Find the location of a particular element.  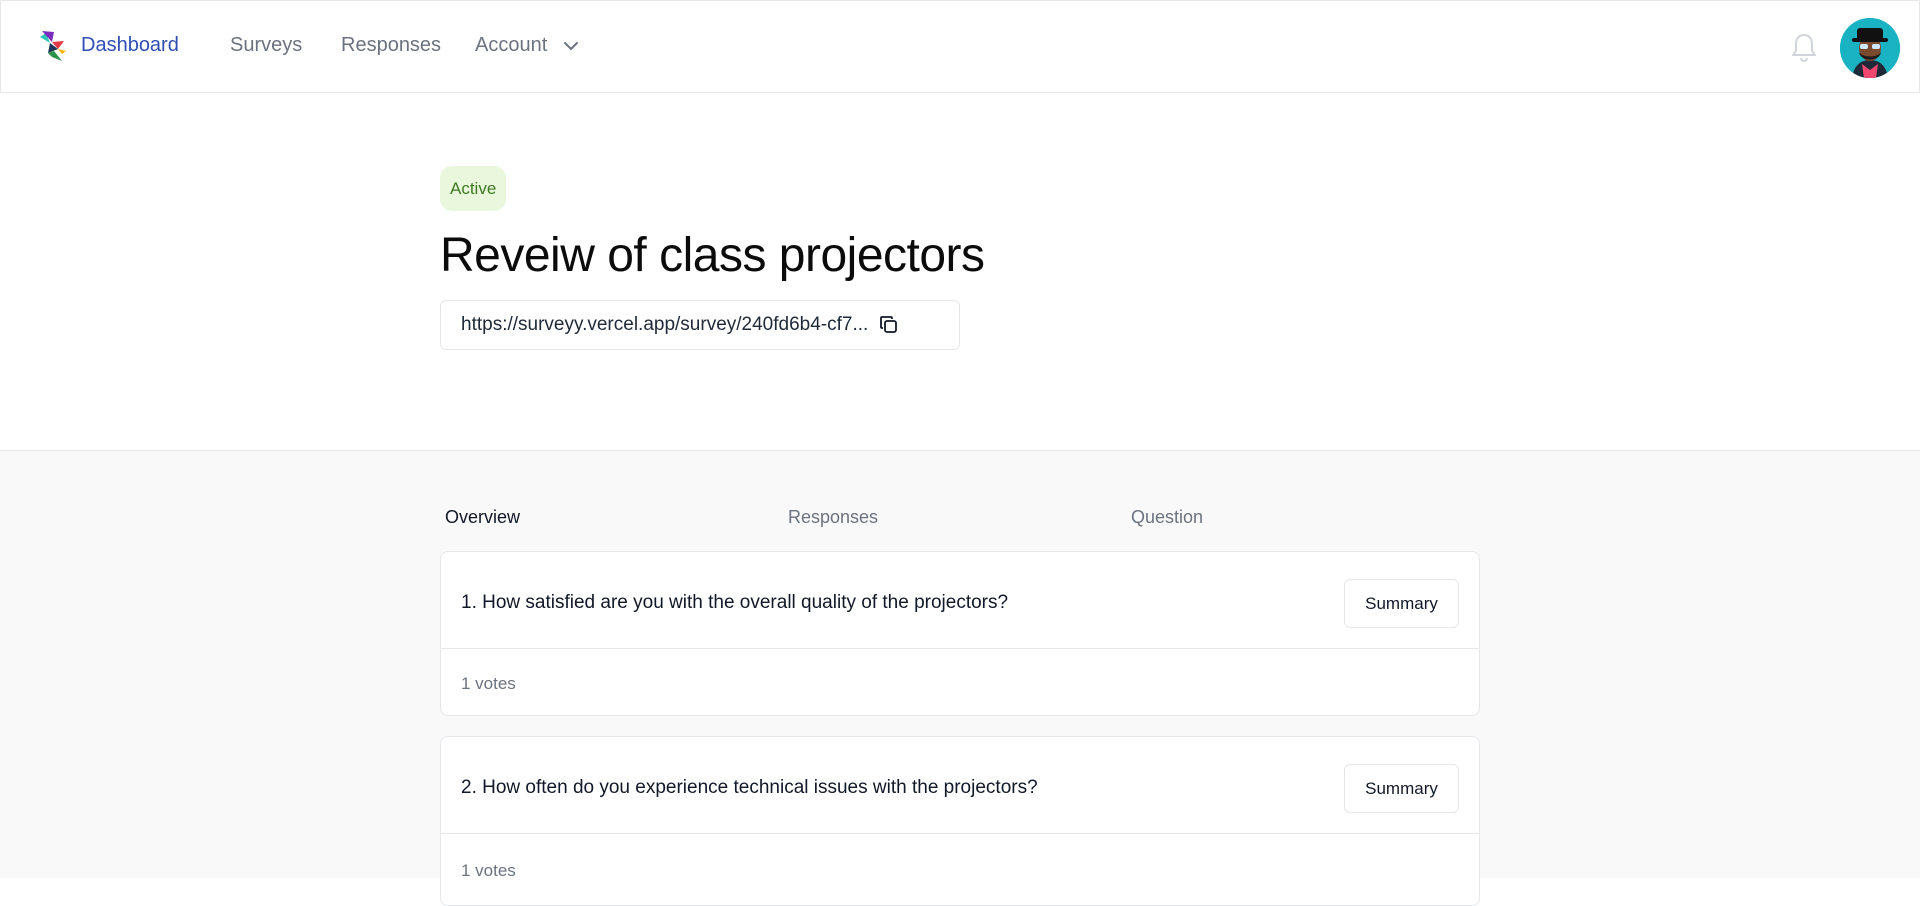

avatar-image is located at coordinates (1870, 48).